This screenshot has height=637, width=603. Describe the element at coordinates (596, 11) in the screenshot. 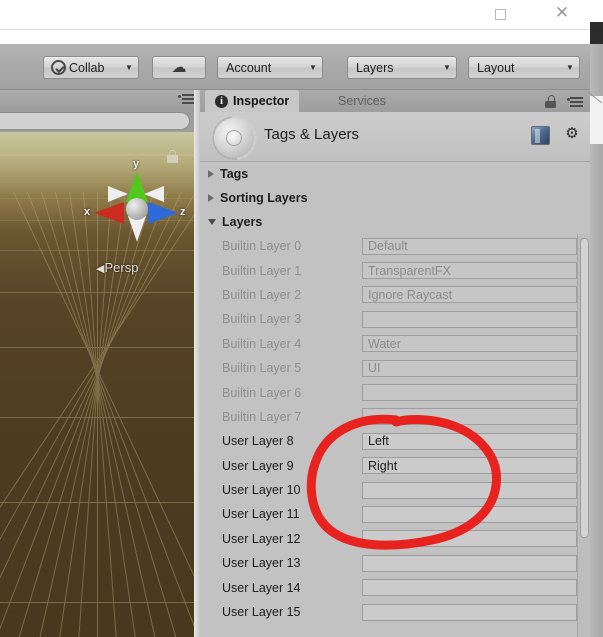

I see `screen-edge-top-white` at that location.